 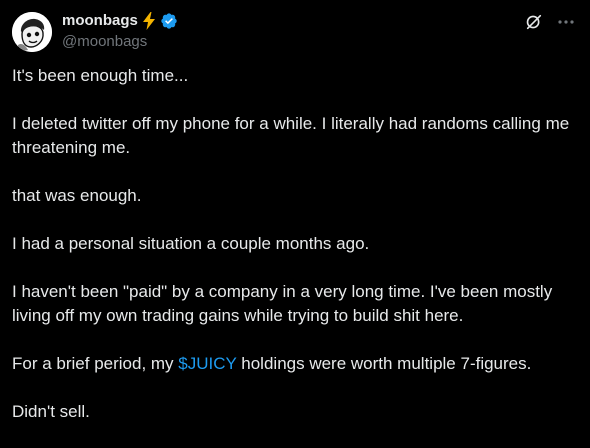 I want to click on avatar, so click(x=32, y=32).